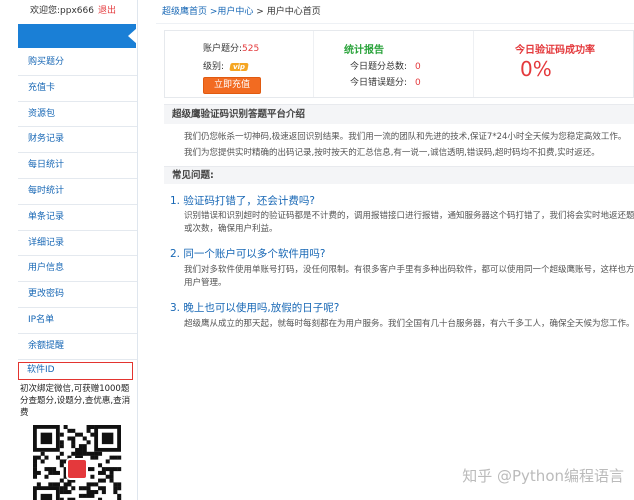 The height and width of the screenshot is (500, 634). Describe the element at coordinates (62, 11) in the screenshot. I see `welcome-label: 欢迎您:ppx666` at that location.